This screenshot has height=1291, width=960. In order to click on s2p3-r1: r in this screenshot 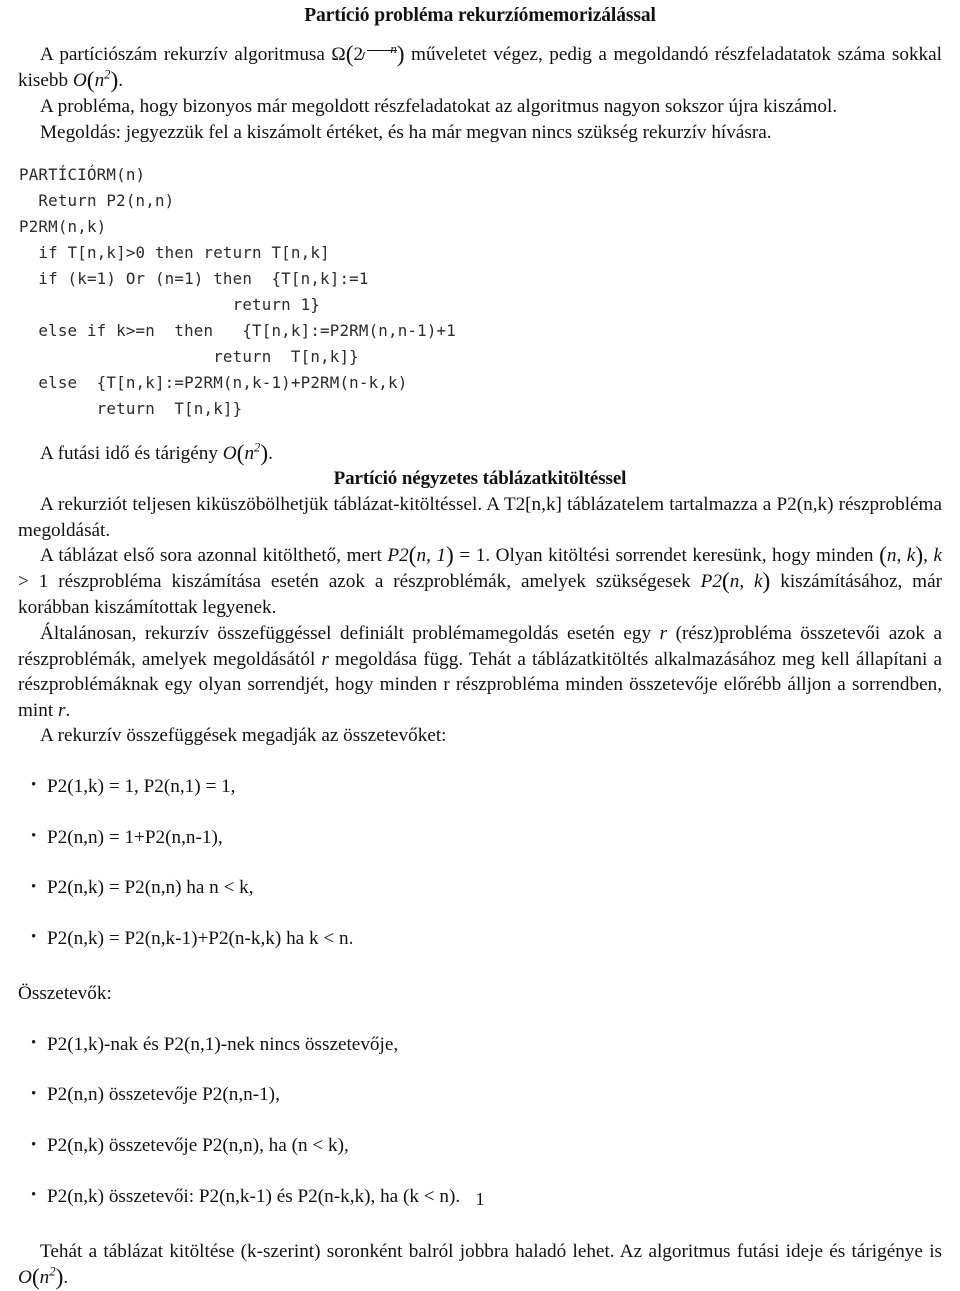, I will do `click(663, 633)`.